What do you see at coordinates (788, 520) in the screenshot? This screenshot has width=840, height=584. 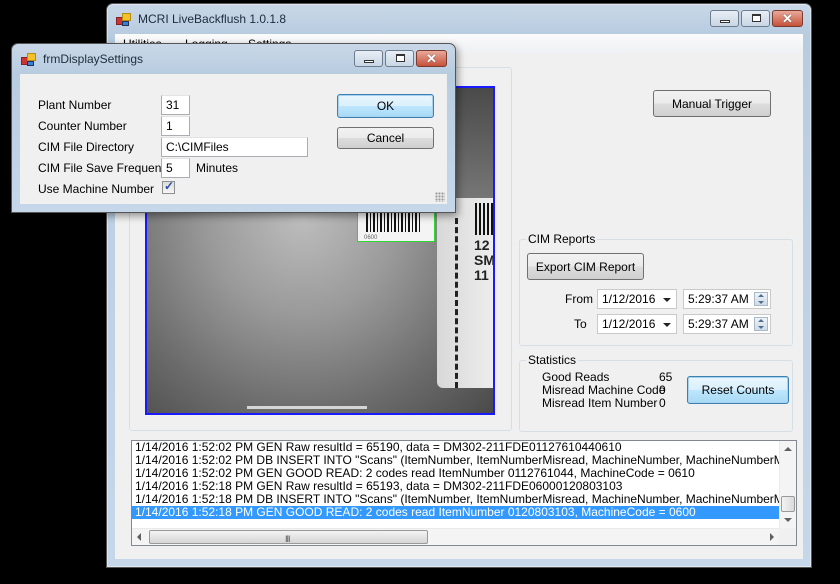 I see `scroll-down-icon` at bounding box center [788, 520].